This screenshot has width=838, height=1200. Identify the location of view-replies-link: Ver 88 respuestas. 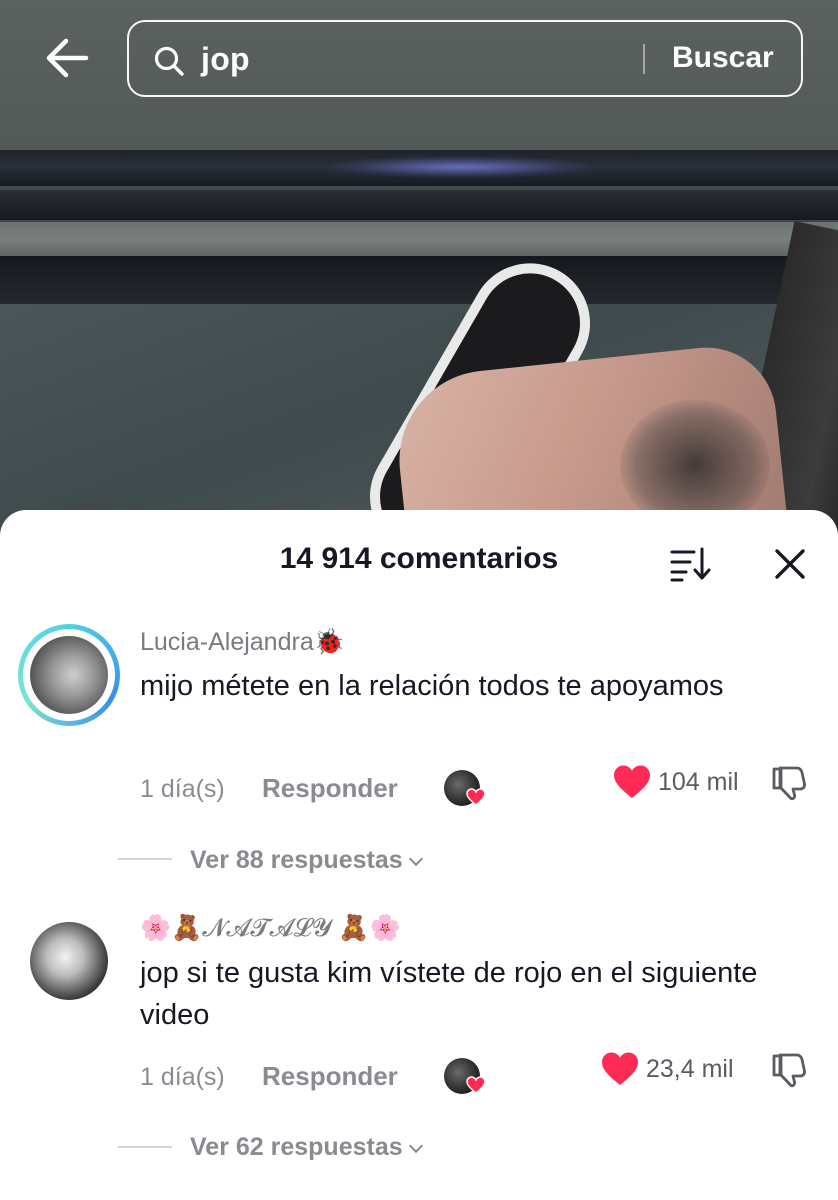
(306, 860).